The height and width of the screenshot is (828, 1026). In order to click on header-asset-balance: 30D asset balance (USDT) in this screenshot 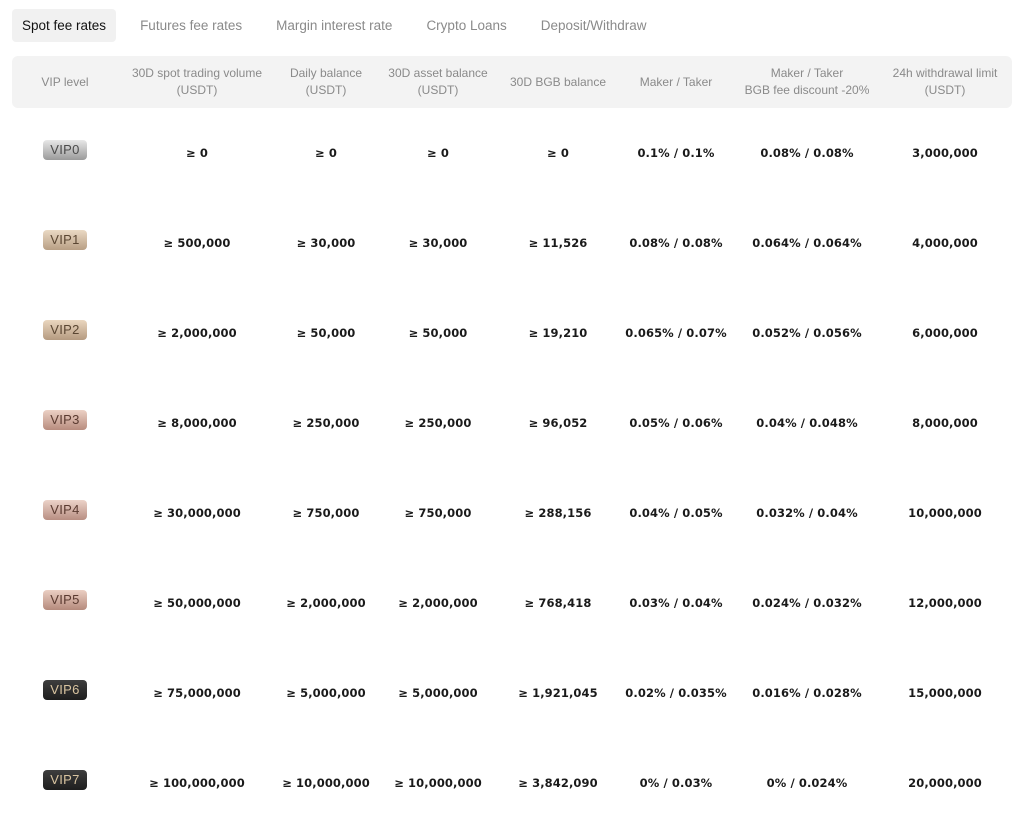, I will do `click(438, 81)`.